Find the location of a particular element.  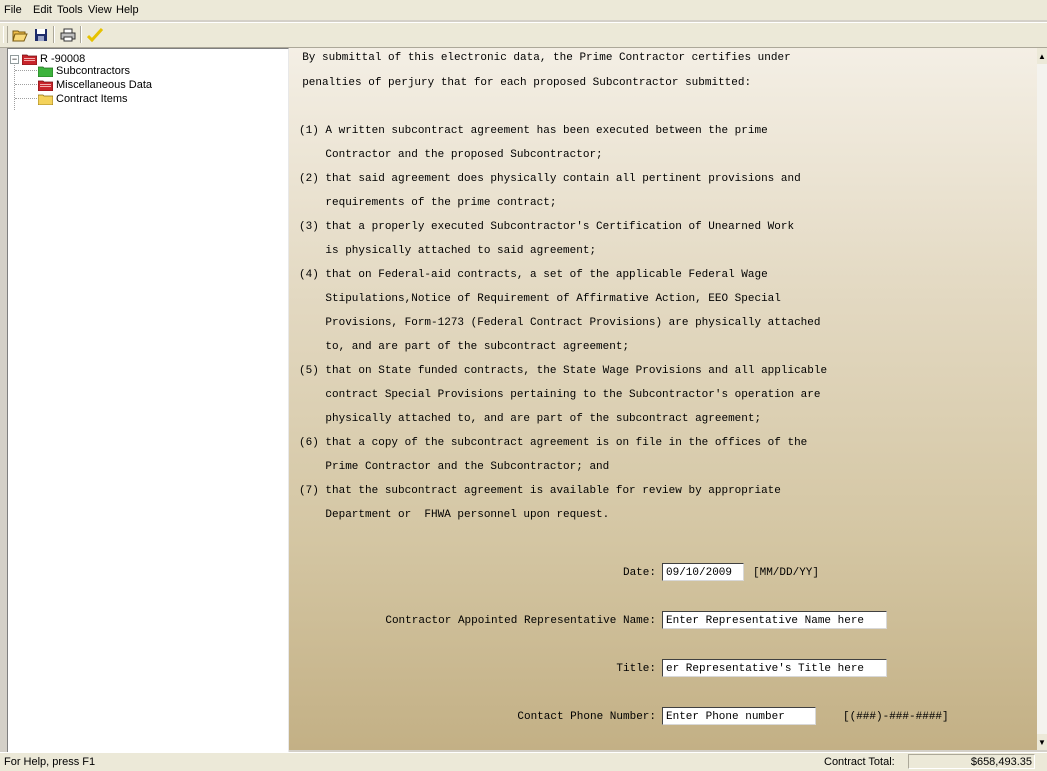

yellow-folder-icon is located at coordinates (45, 99).